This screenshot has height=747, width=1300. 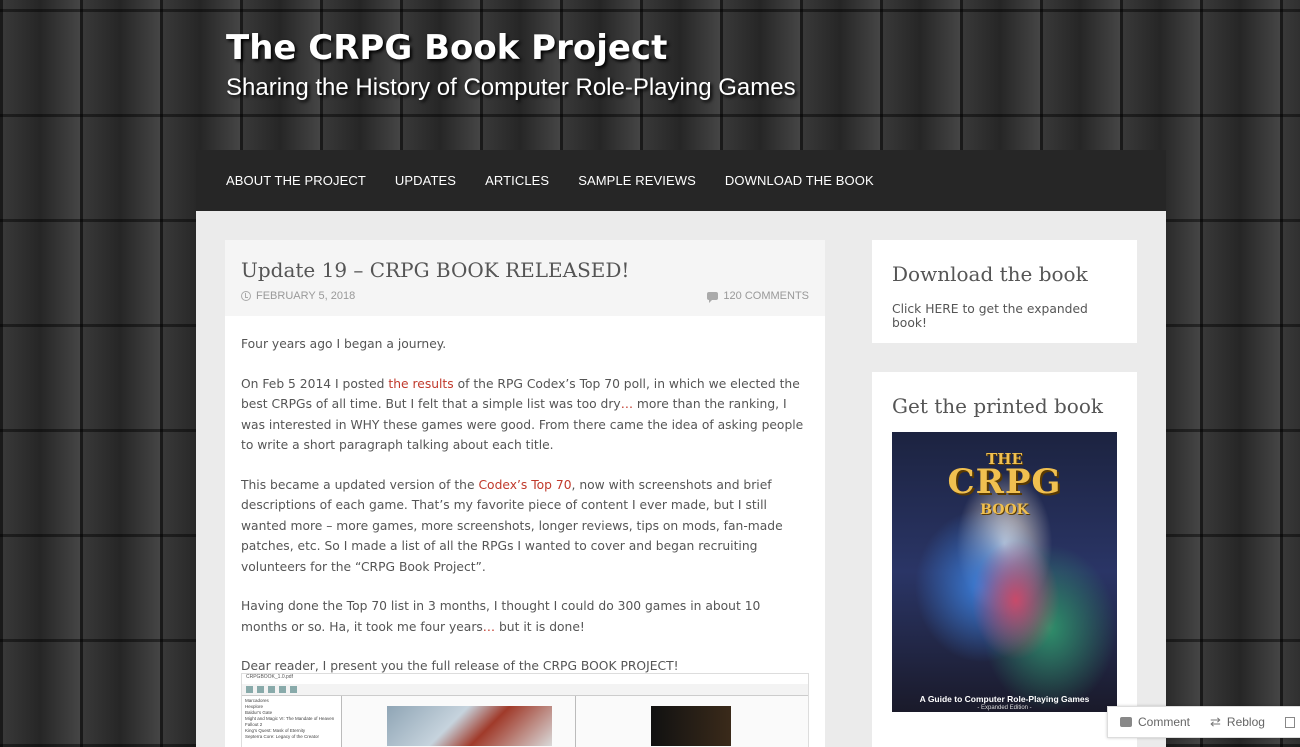 I want to click on post-meta: FEBRUARY 5, 2018 120 COMMENTS, so click(x=525, y=296).